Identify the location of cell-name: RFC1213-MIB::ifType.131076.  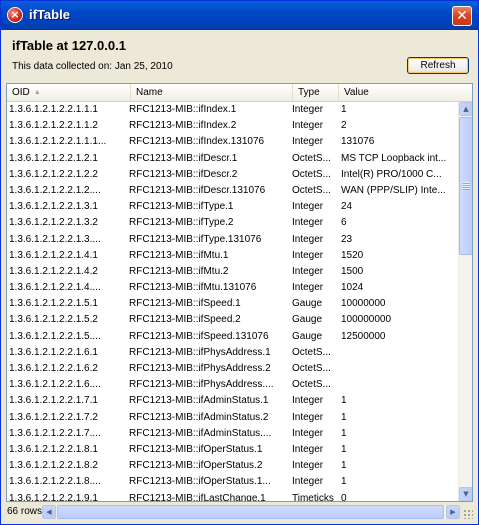
(195, 239).